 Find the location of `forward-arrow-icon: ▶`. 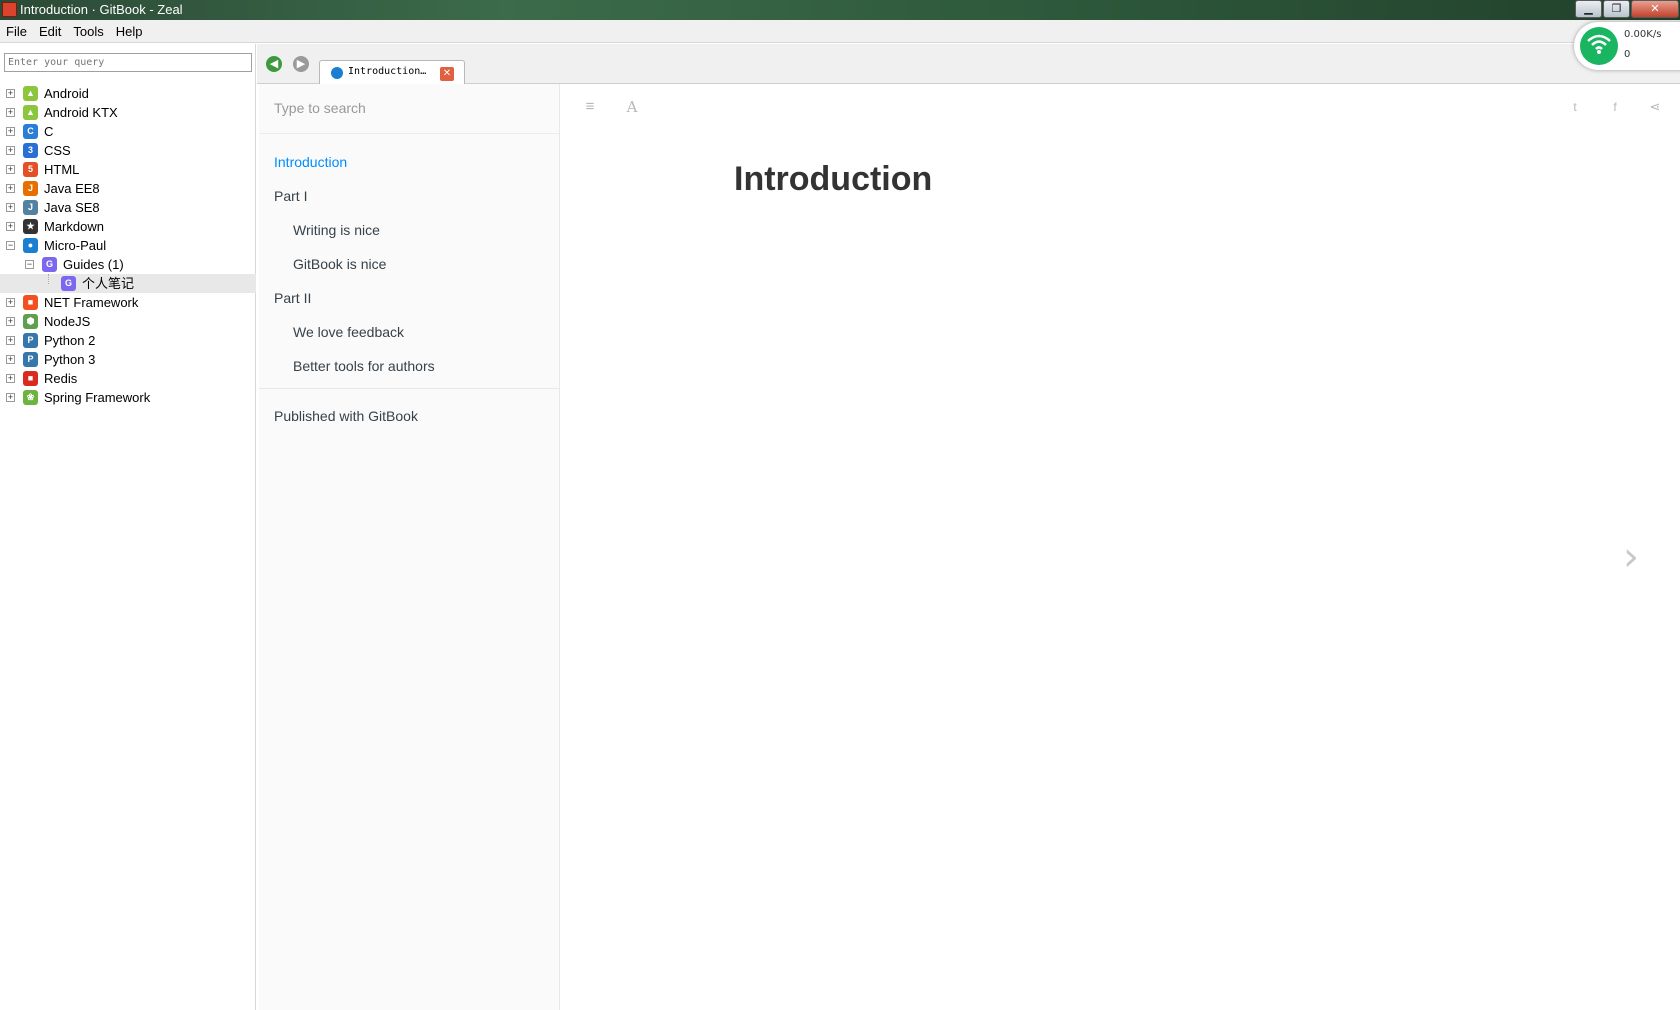

forward-arrow-icon: ▶ is located at coordinates (301, 64).